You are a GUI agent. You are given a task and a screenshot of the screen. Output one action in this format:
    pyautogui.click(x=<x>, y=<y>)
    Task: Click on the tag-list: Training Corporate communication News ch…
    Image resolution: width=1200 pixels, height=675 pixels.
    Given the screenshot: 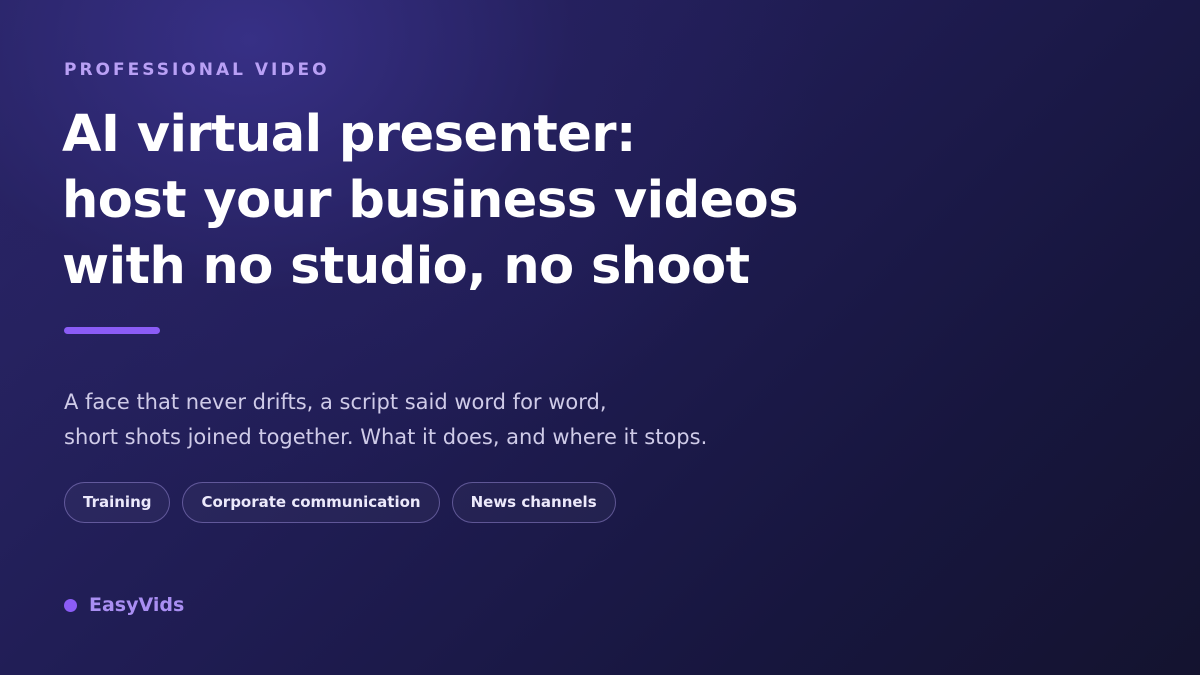 What is the action you would take?
    pyautogui.click(x=340, y=502)
    